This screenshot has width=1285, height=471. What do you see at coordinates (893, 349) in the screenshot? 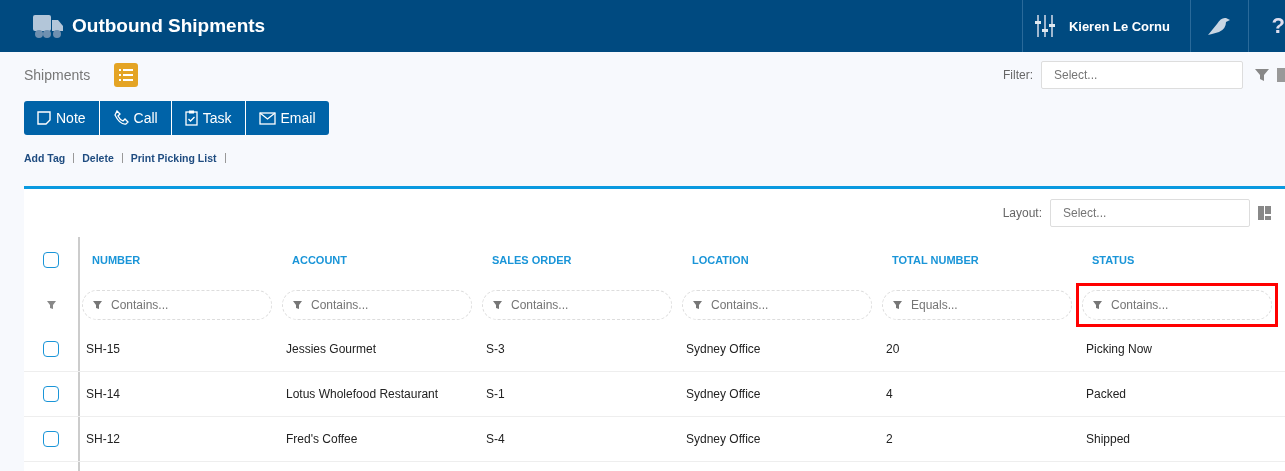
I see `table-cell: 20` at bounding box center [893, 349].